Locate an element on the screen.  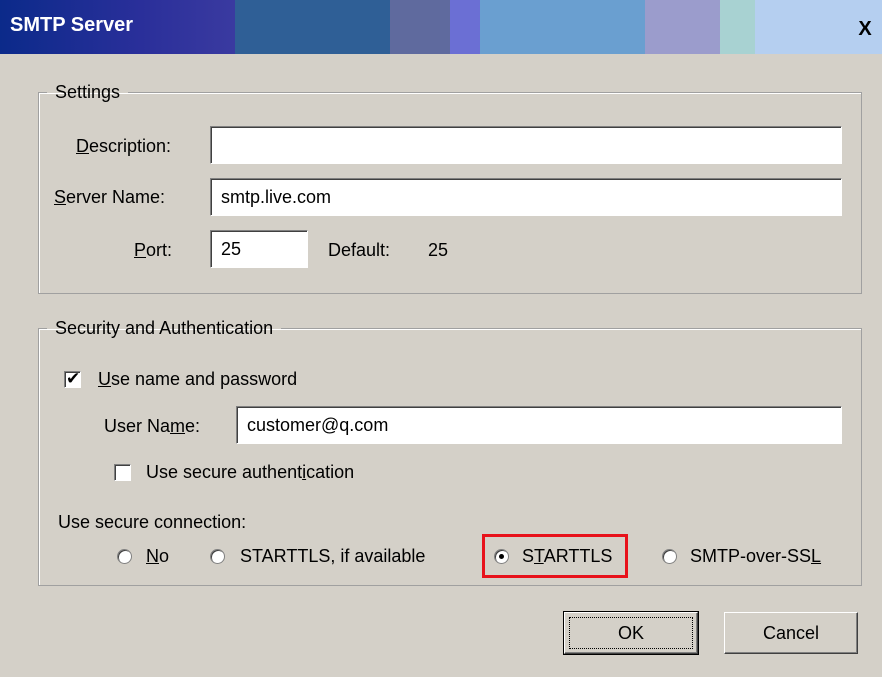
radio-starttls is located at coordinates (501, 556).